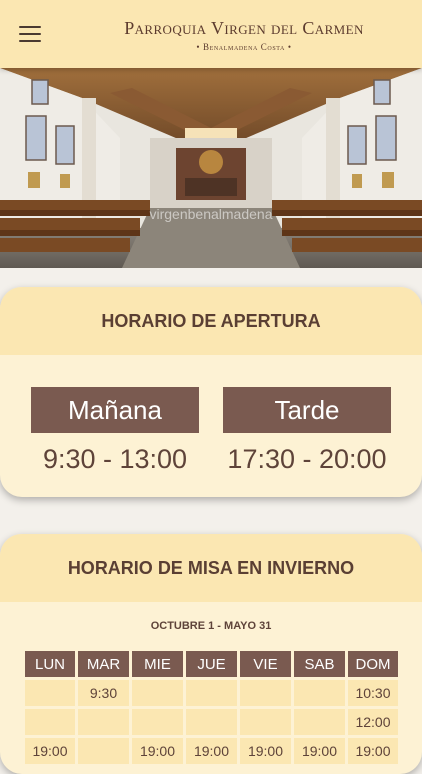 The height and width of the screenshot is (774, 422). I want to click on morning-hours: Mañana 9:30 - 13:00, so click(115, 431).